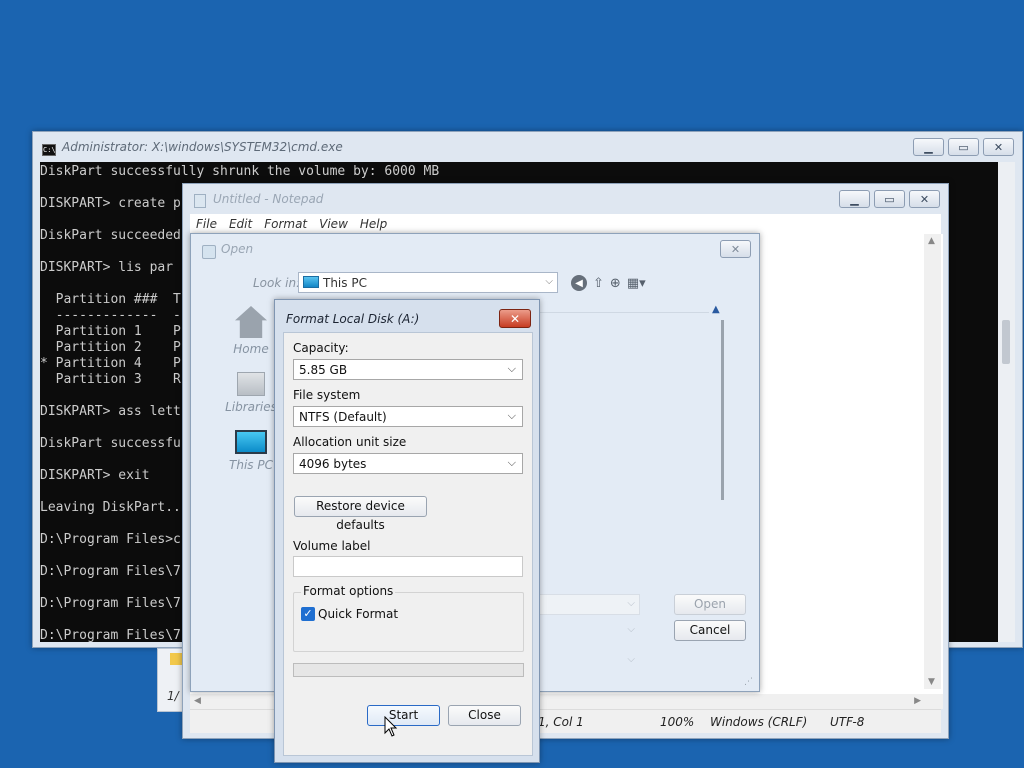 The width and height of the screenshot is (1024, 768). I want to click on notepad-icon, so click(200, 201).